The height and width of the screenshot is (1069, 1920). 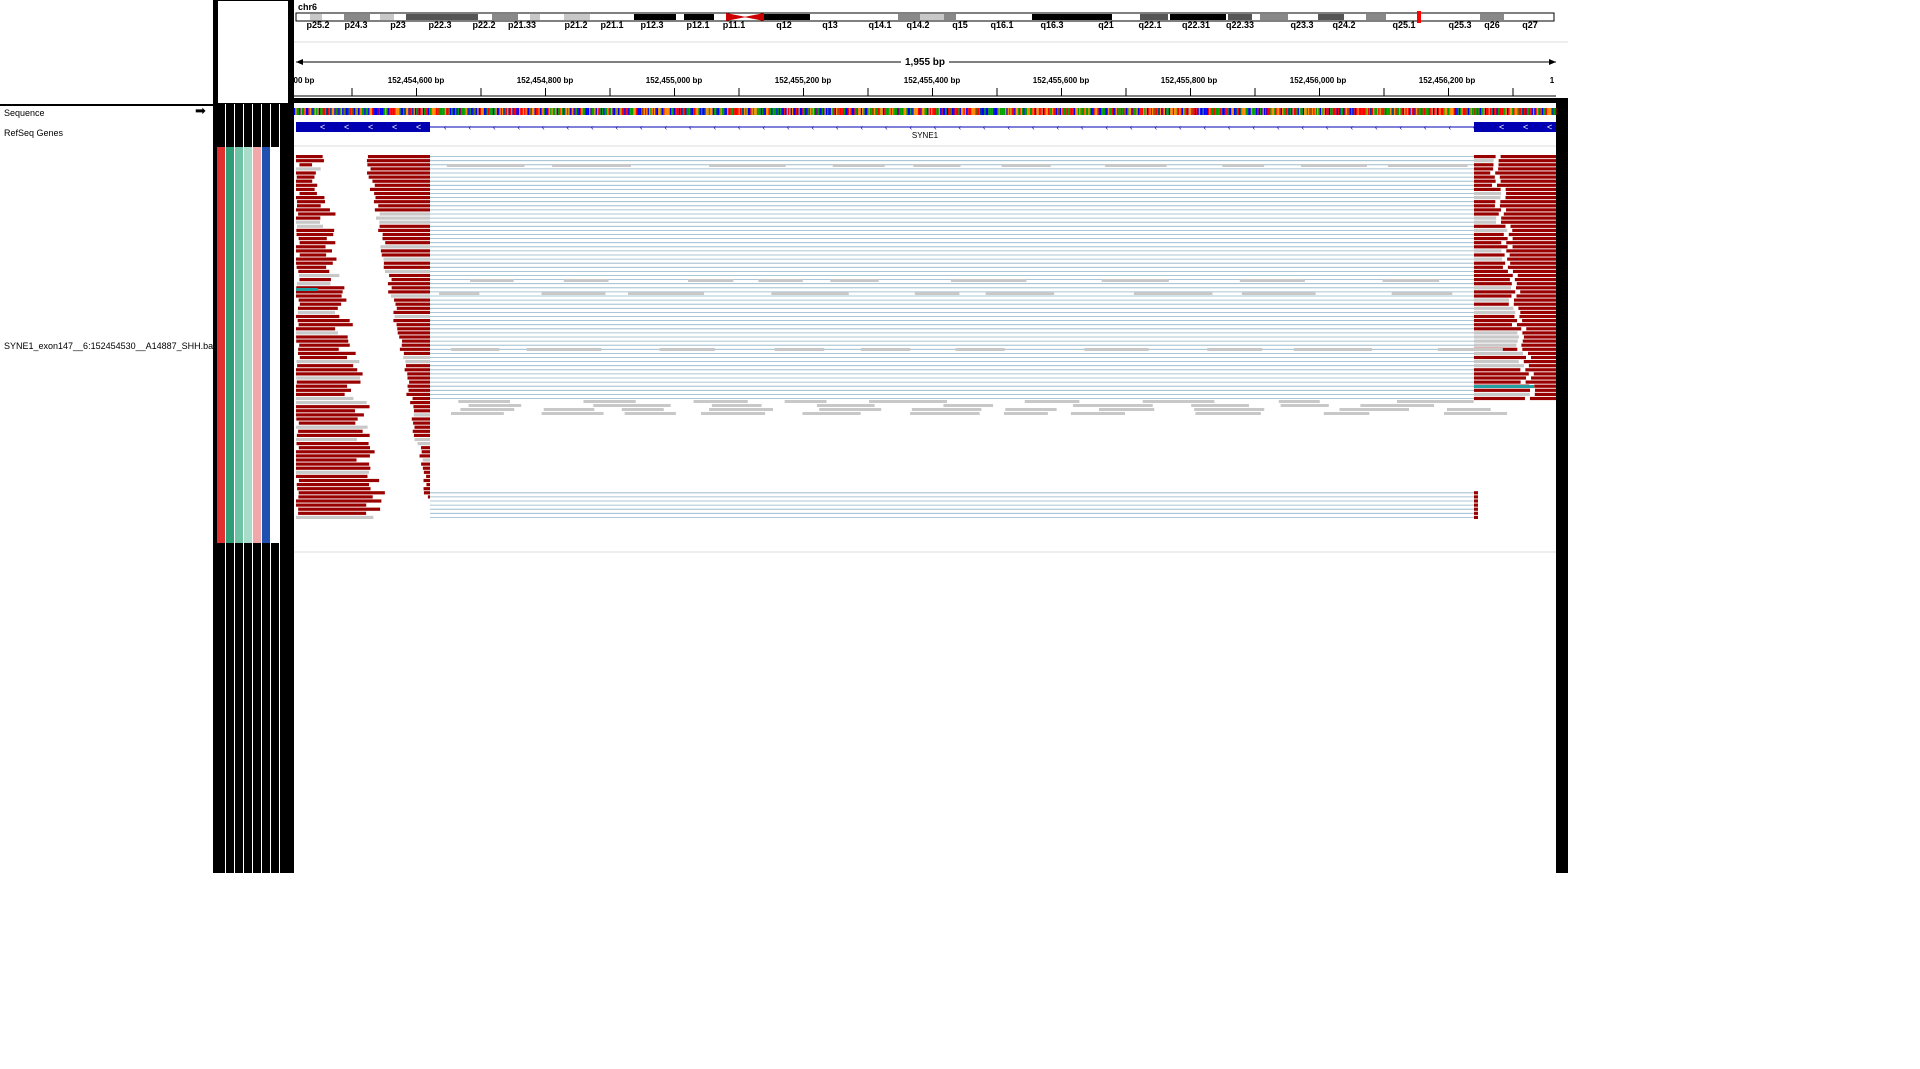 I want to click on gene-name-label: SYNE1, so click(x=925, y=135).